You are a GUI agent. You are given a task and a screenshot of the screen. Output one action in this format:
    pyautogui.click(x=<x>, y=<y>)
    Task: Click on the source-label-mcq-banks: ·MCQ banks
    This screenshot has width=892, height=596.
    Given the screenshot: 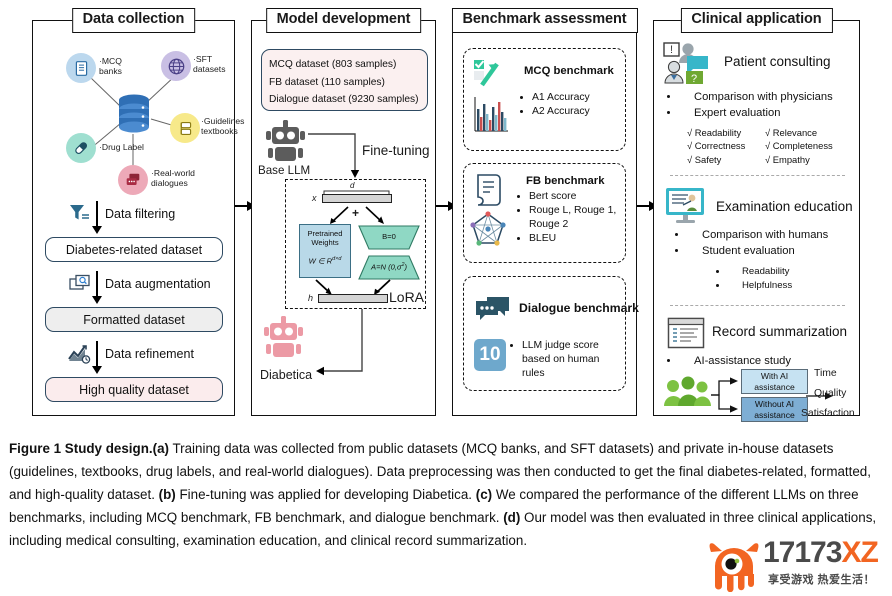 What is the action you would take?
    pyautogui.click(x=110, y=66)
    